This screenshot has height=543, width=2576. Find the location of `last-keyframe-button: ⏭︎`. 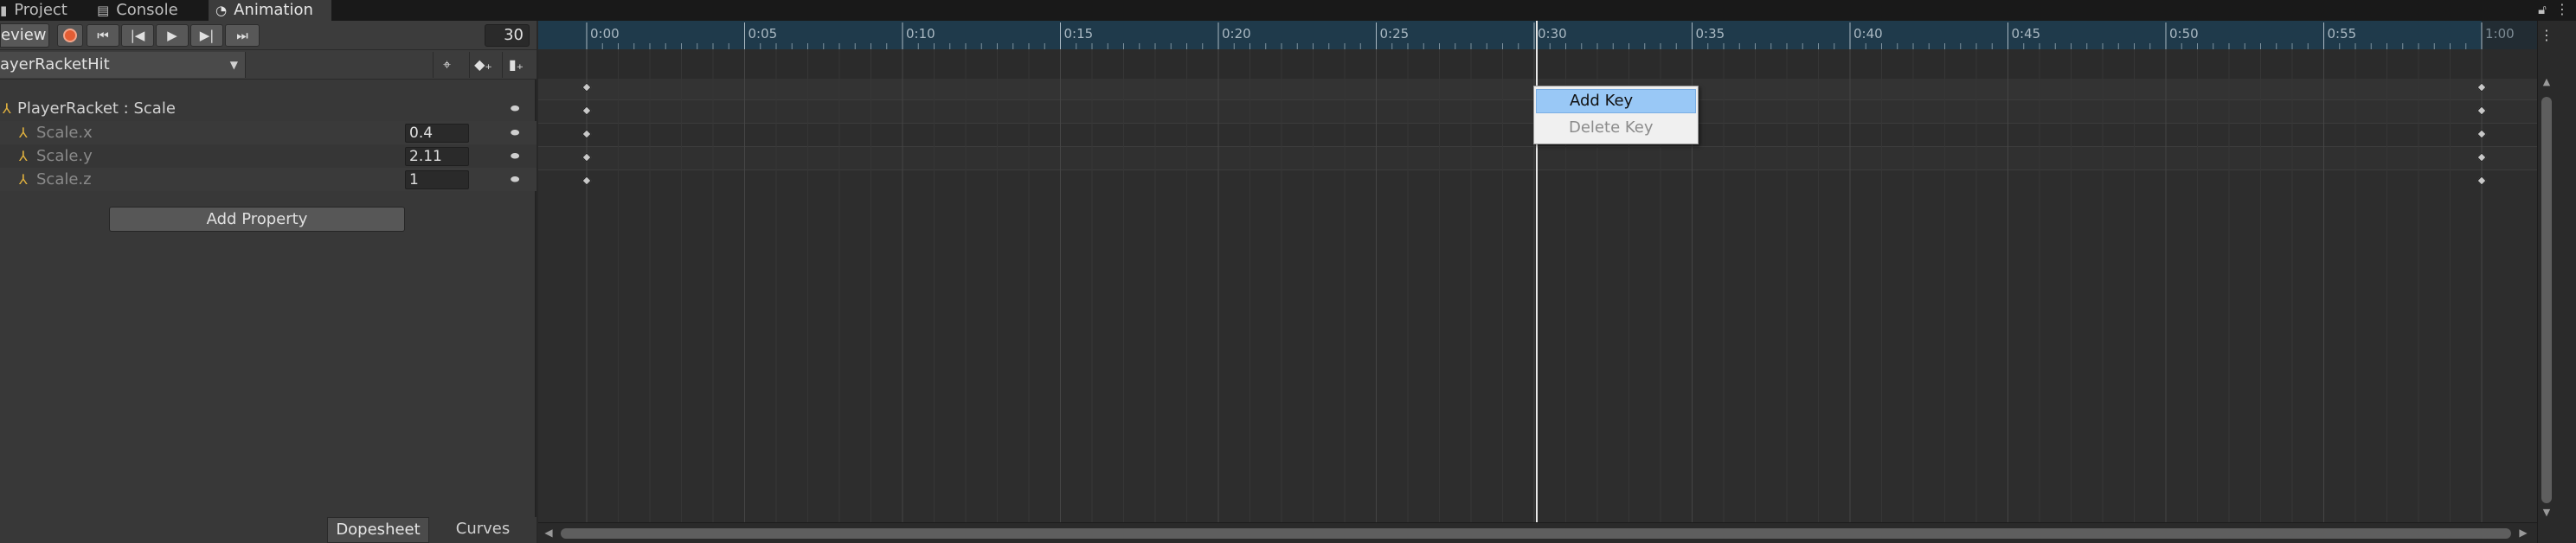

last-keyframe-button: ⏭︎ is located at coordinates (243, 35).